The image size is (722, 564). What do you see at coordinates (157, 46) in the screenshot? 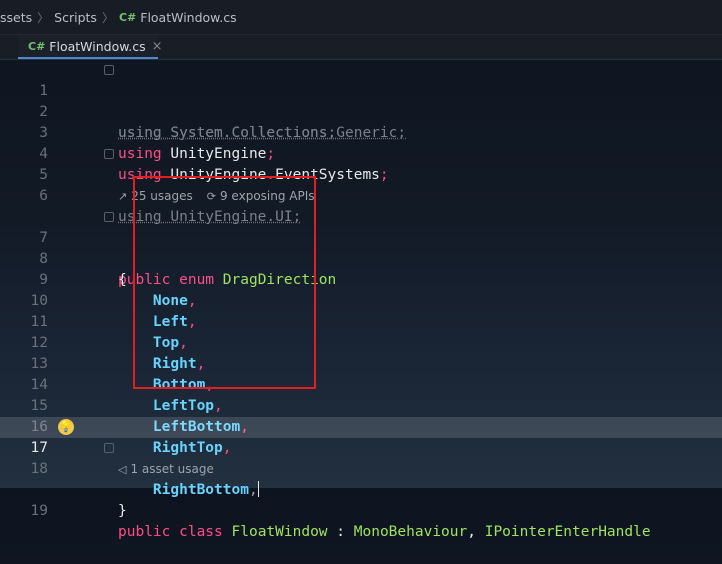
I see `close-icon: ×` at bounding box center [157, 46].